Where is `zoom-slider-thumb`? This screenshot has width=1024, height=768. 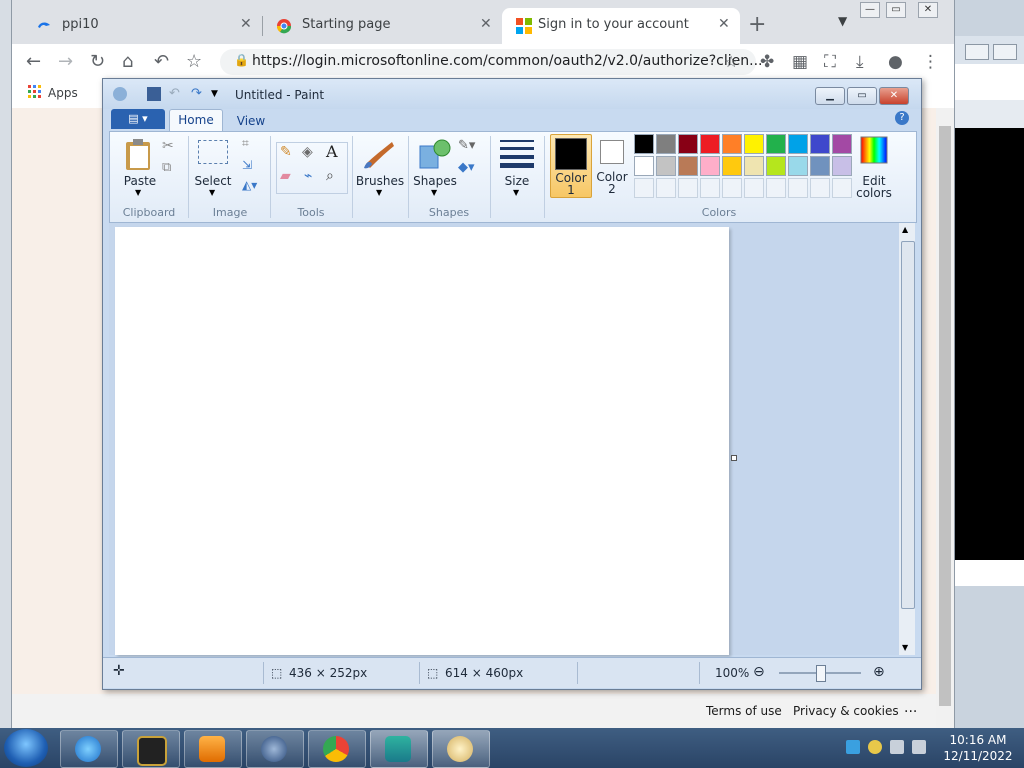 zoom-slider-thumb is located at coordinates (821, 673).